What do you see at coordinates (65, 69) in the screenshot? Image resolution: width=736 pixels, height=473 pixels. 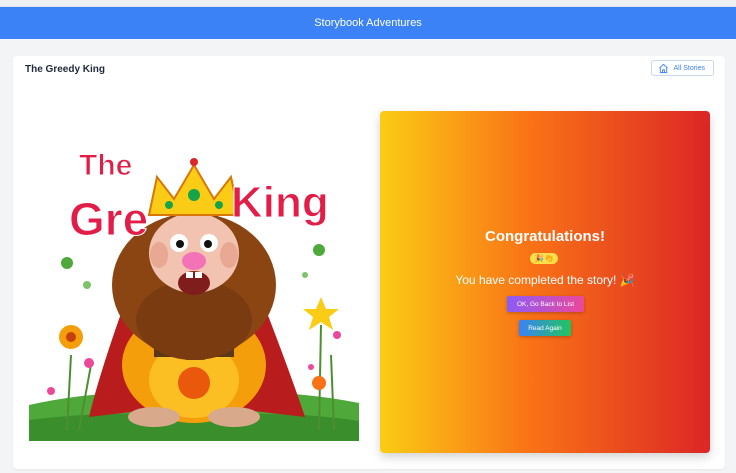 I see `story-title: The Greedy King` at bounding box center [65, 69].